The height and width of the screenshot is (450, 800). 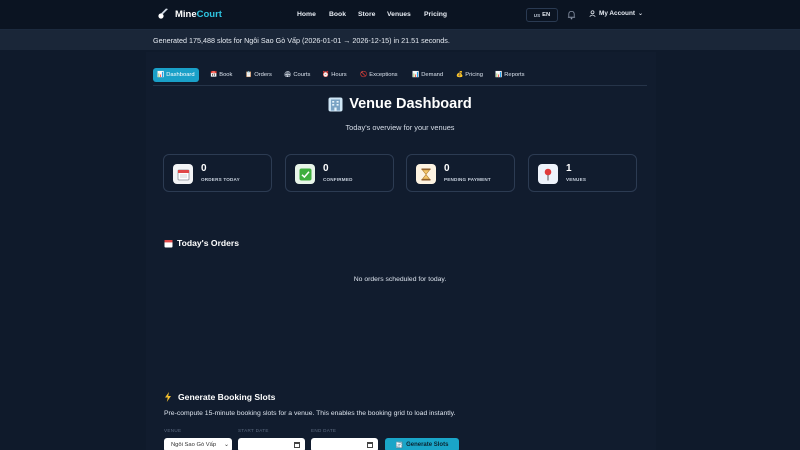 I want to click on page-subtitle: Today's overview for your venues, so click(x=400, y=127).